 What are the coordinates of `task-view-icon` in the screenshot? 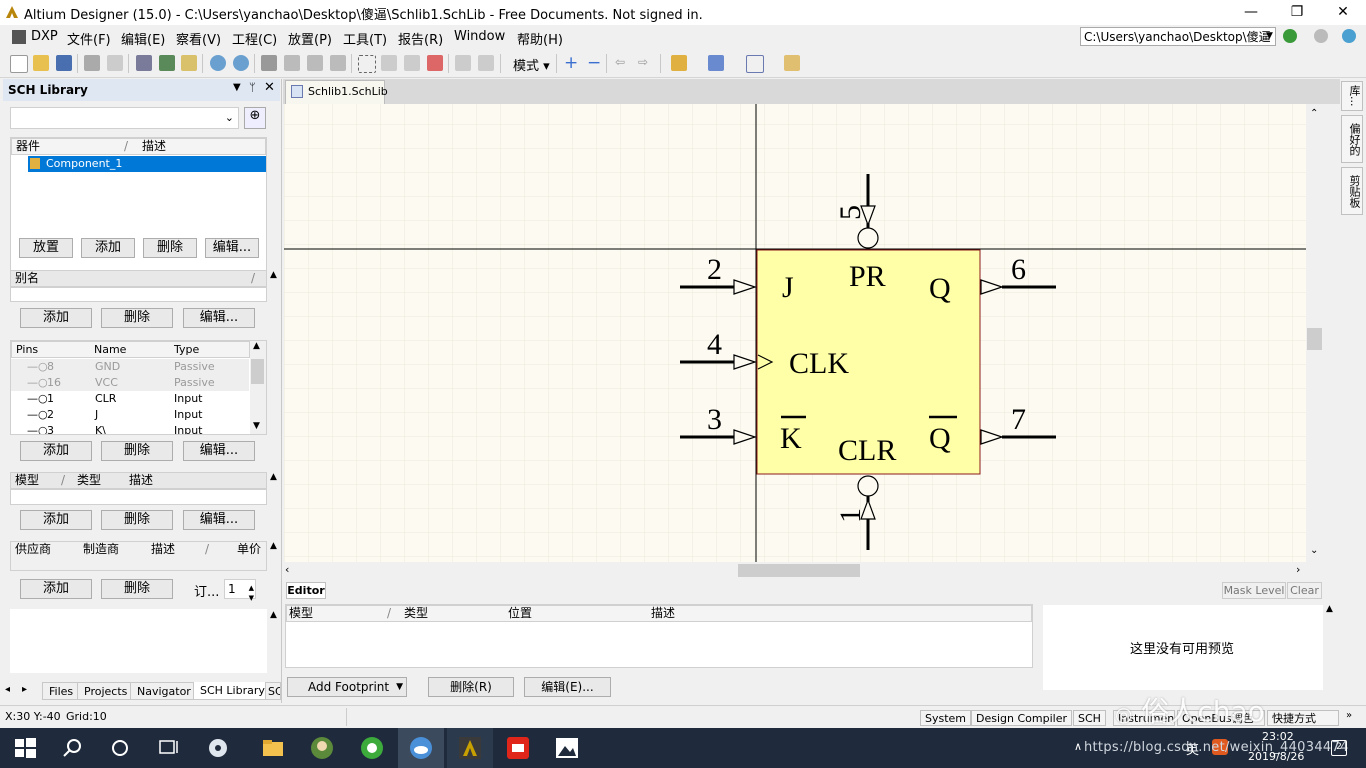 It's located at (168, 748).